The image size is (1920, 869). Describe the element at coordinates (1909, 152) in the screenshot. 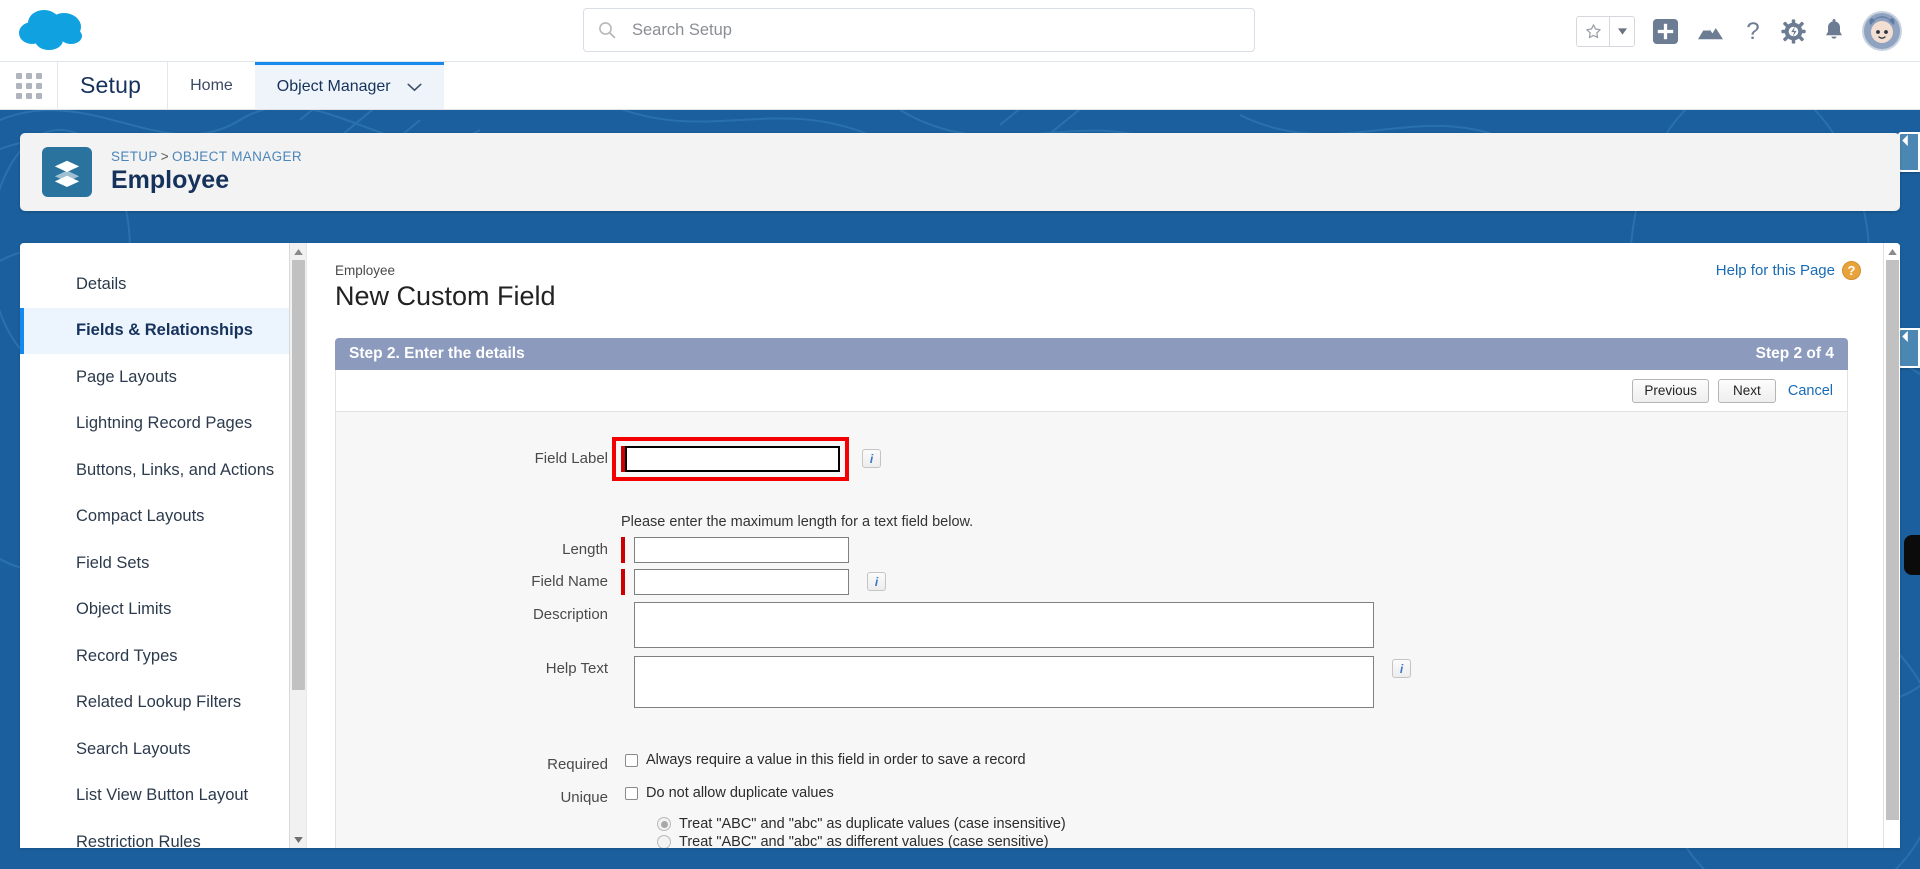

I see `collapse-header-panel-button` at that location.